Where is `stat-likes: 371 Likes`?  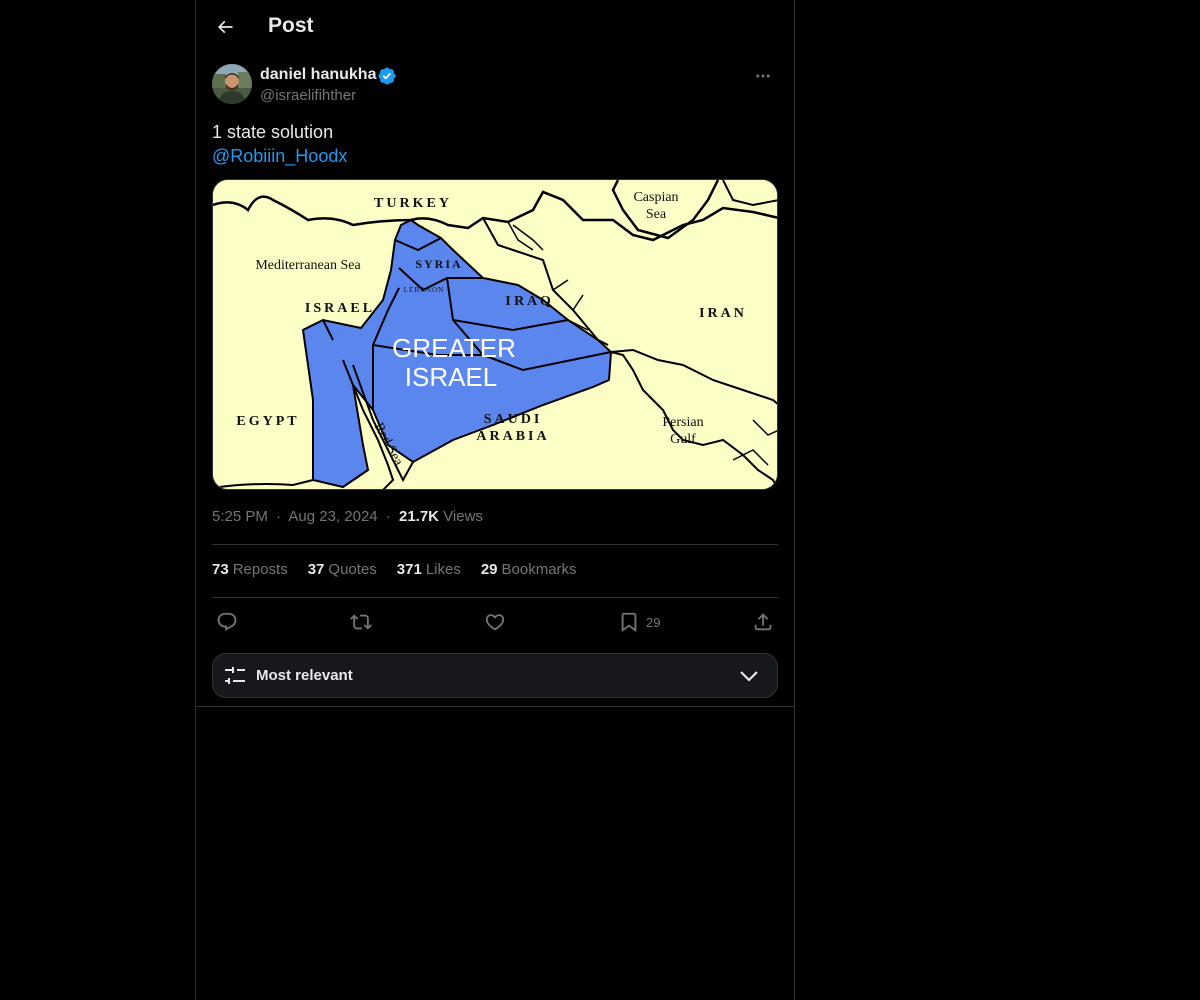
stat-likes: 371 Likes is located at coordinates (429, 569).